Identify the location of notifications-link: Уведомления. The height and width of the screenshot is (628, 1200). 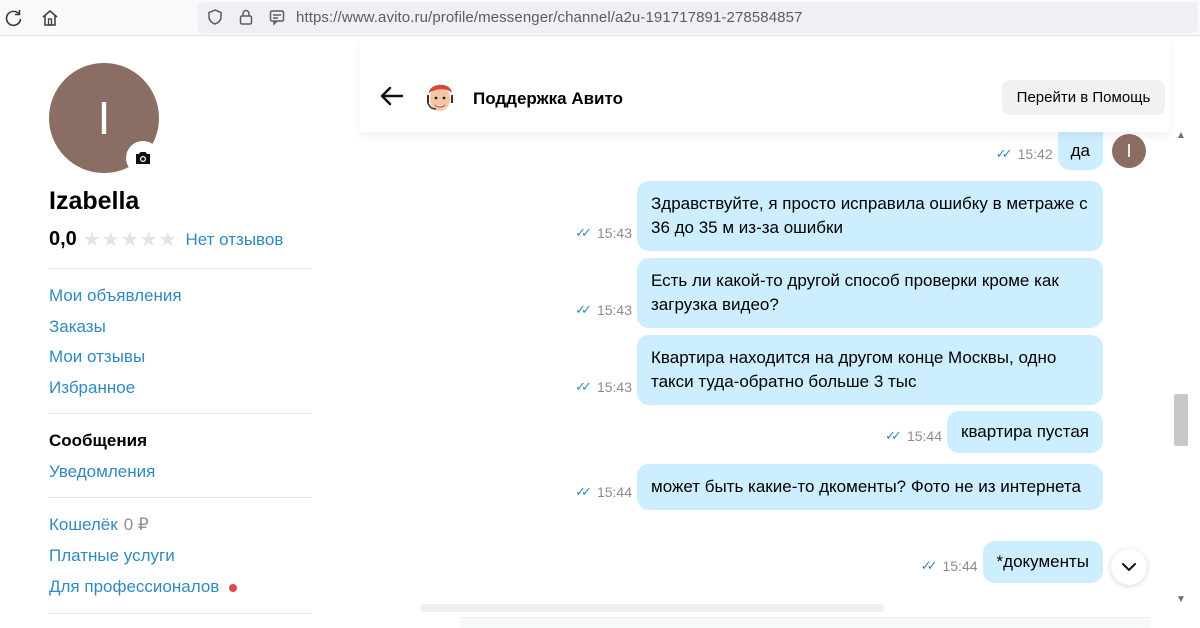
(102, 472).